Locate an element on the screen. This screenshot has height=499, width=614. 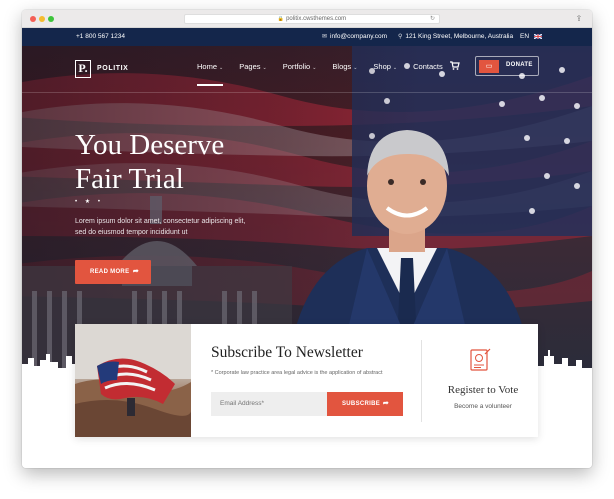
nav-item-pages-label: Pages is located at coordinates (250, 66).